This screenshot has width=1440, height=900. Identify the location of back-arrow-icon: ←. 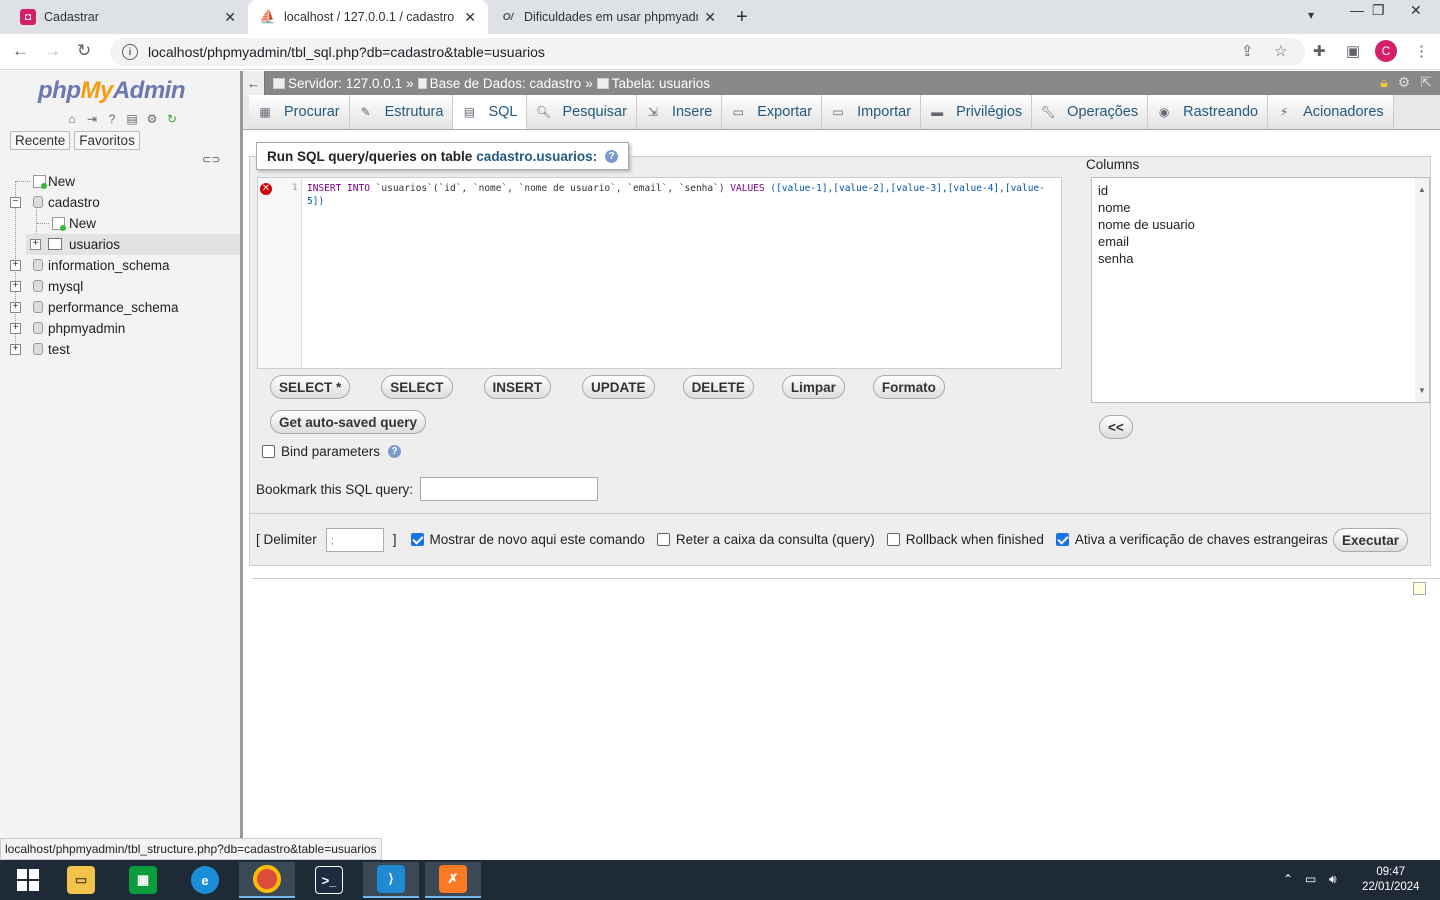
(20, 51).